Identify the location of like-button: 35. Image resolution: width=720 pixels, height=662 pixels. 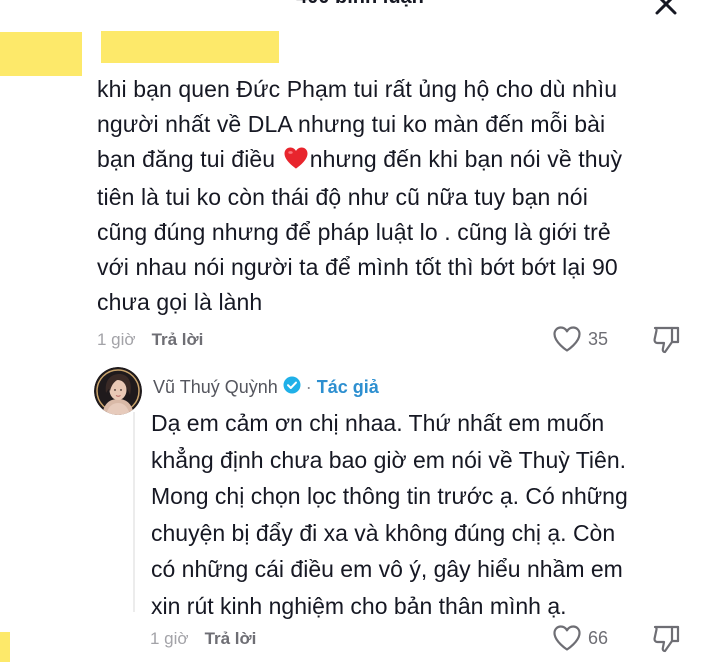
(580, 339).